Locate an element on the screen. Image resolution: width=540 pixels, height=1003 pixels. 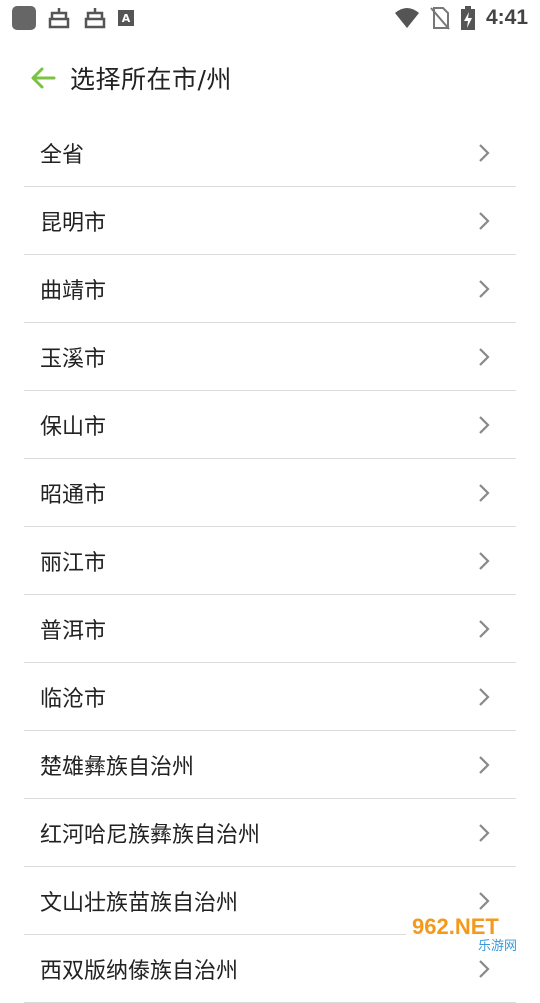
a-notification-icon: A is located at coordinates (126, 18).